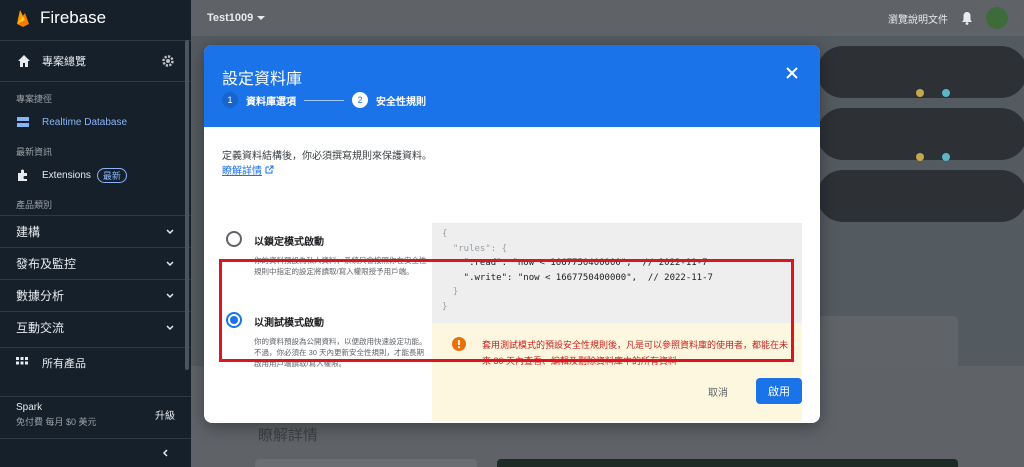  What do you see at coordinates (262, 79) in the screenshot?
I see `dialog-title: 設定資料庫` at bounding box center [262, 79].